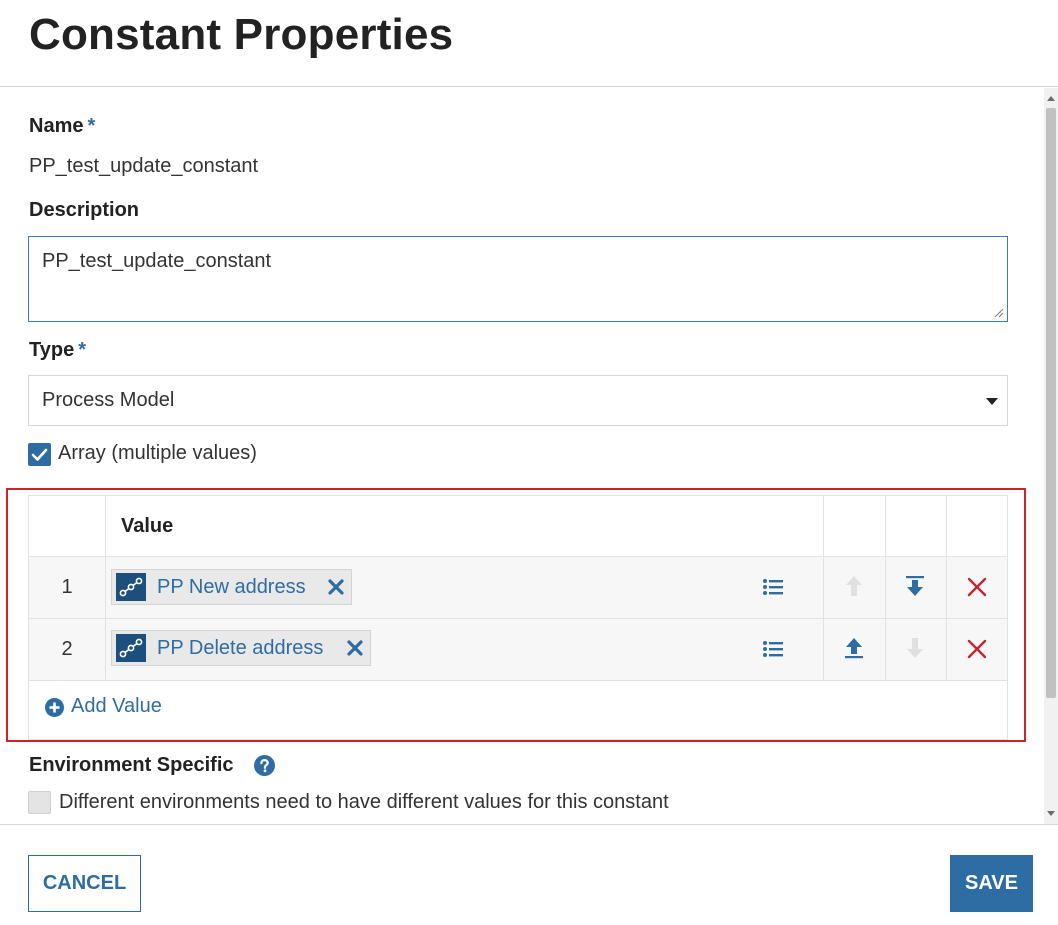 The image size is (1058, 925). I want to click on environment-specific-label: Environment Specific, so click(131, 765).